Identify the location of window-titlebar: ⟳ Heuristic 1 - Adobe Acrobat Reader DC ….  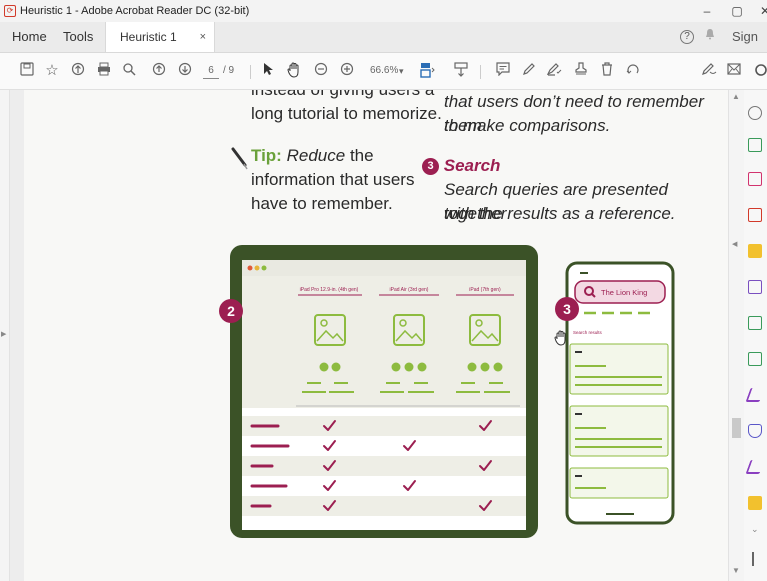
(383, 11).